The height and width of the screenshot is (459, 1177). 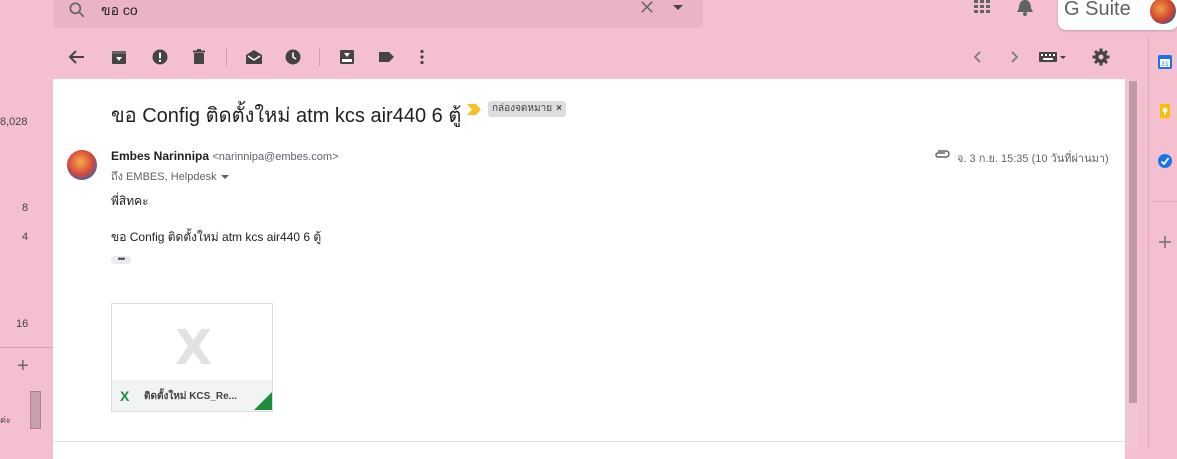 What do you see at coordinates (119, 57) in the screenshot?
I see `archive-icon` at bounding box center [119, 57].